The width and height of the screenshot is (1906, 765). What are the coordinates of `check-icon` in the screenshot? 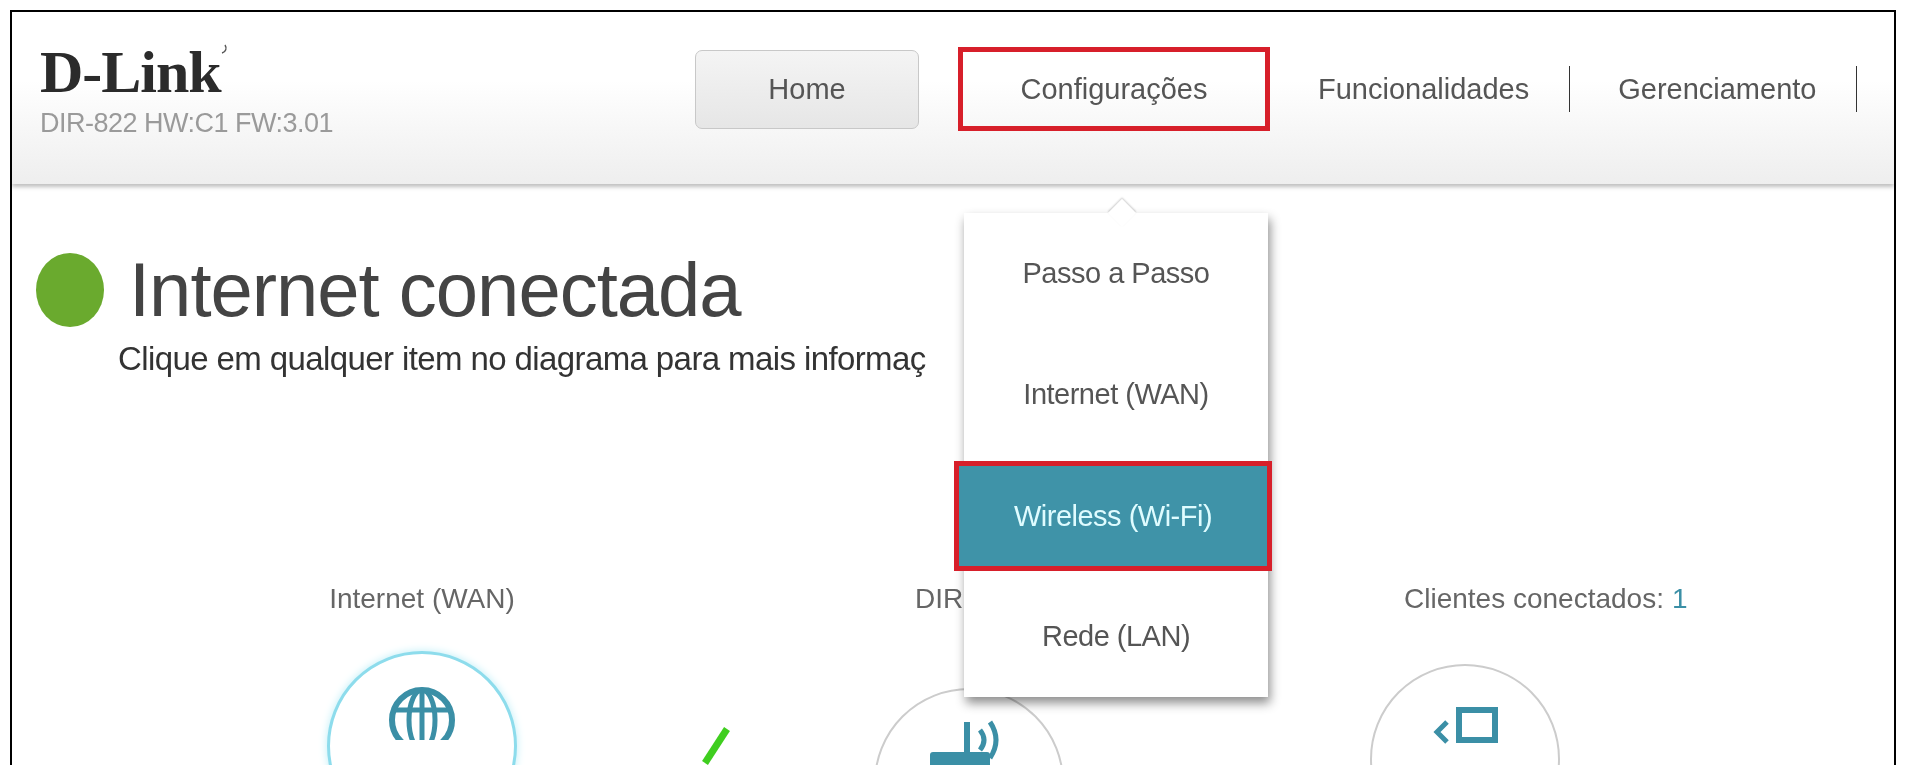 It's located at (715, 744).